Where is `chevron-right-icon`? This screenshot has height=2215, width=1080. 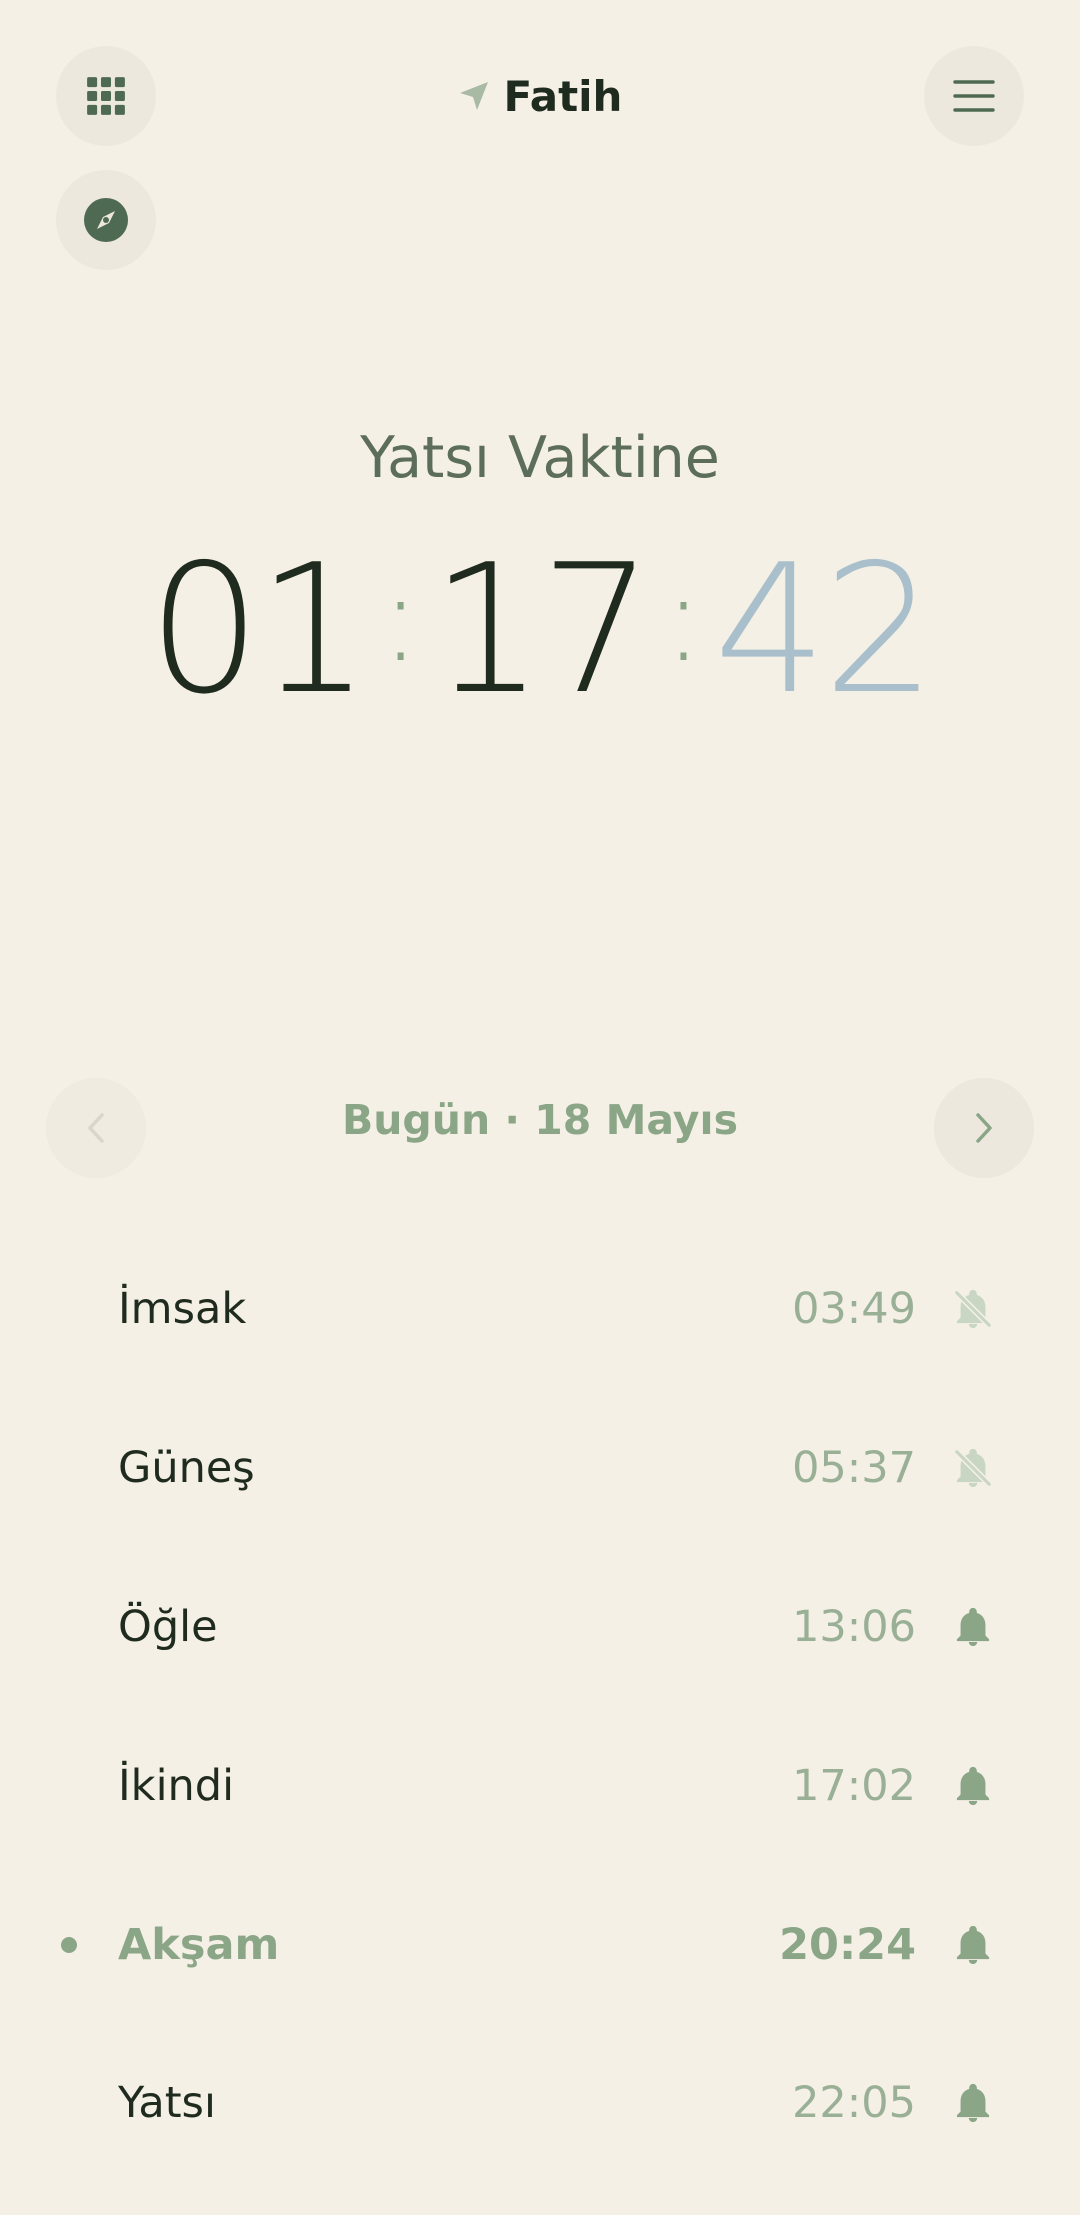
chevron-right-icon is located at coordinates (984, 1128).